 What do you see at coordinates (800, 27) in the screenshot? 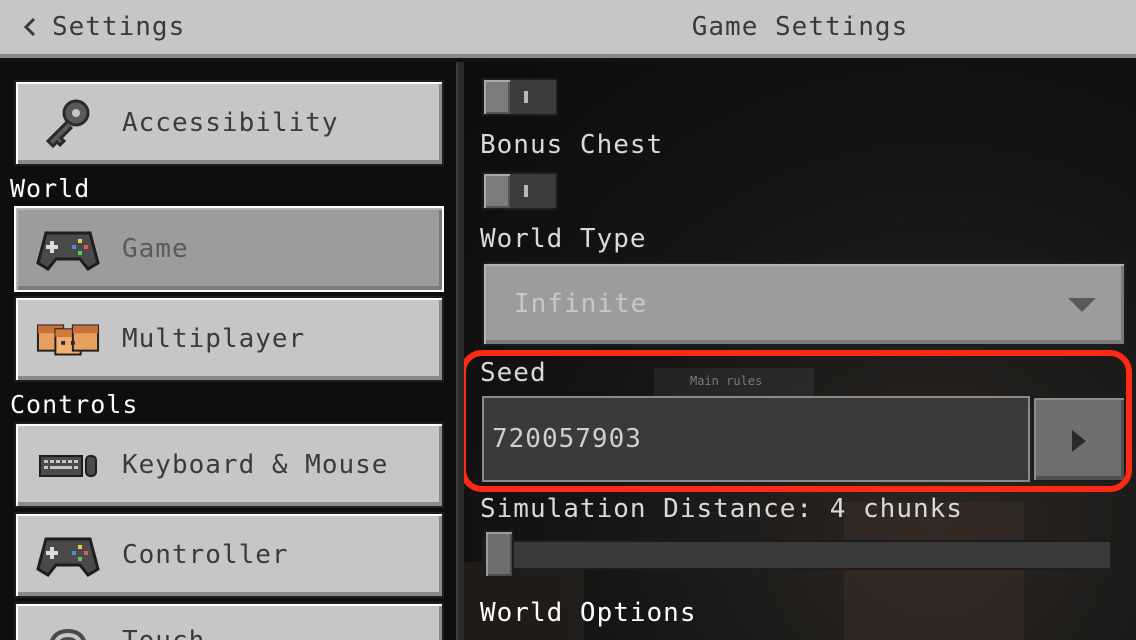
I see `page-title: Game Settings` at bounding box center [800, 27].